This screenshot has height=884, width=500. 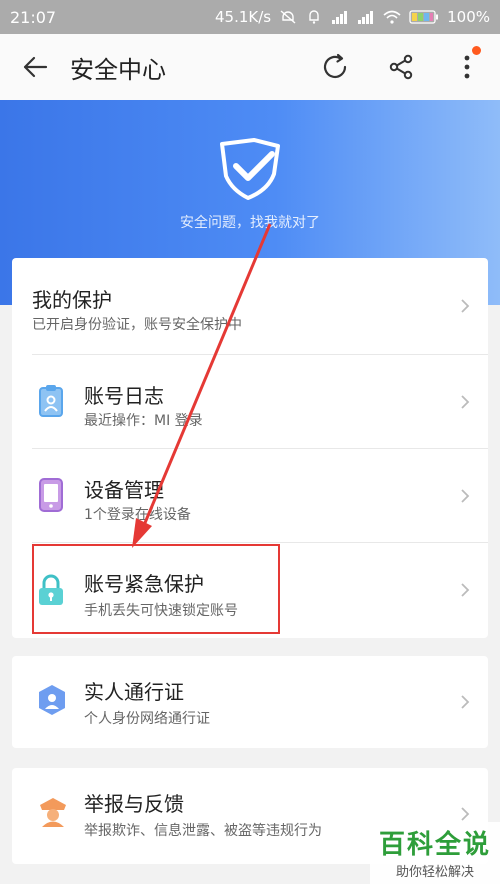 I want to click on watermark-subtitle: 助你轻松解决, so click(x=434, y=872).